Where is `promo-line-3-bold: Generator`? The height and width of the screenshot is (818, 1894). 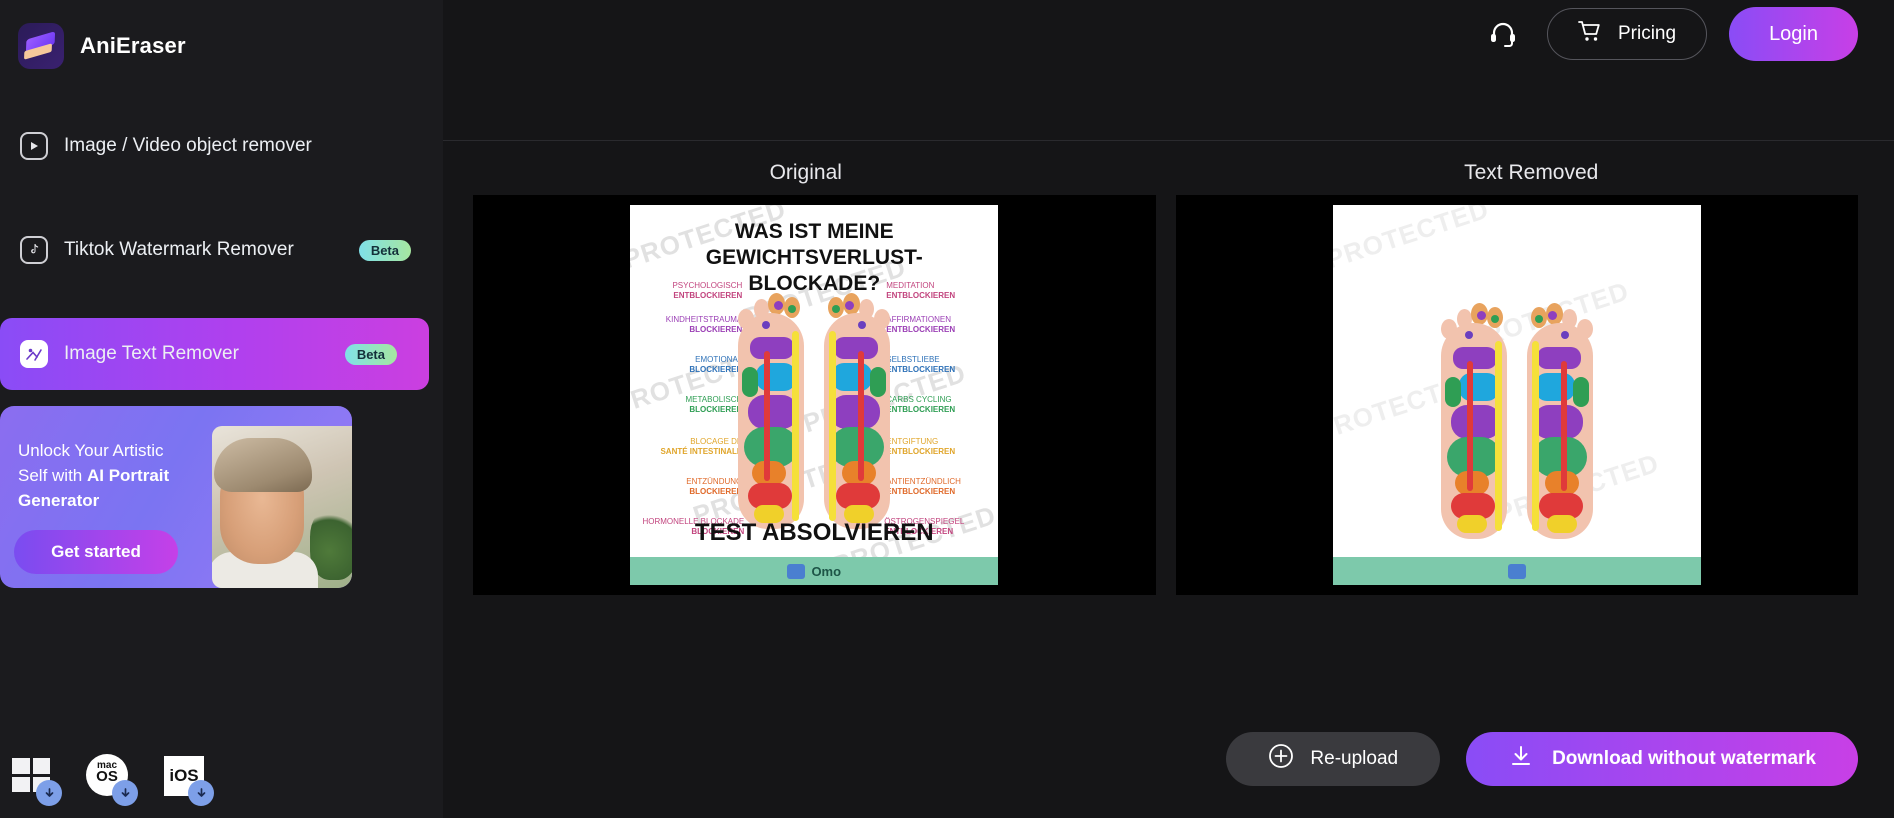 promo-line-3-bold: Generator is located at coordinates (59, 500).